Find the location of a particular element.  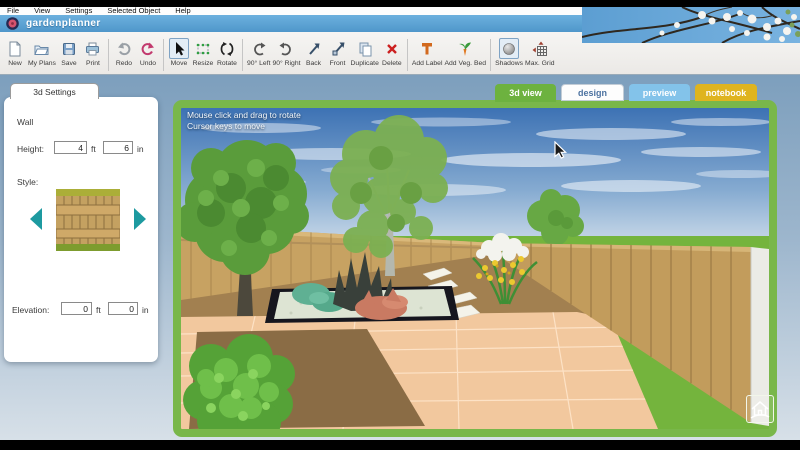

menu-settings: Settings is located at coordinates (78, 11).